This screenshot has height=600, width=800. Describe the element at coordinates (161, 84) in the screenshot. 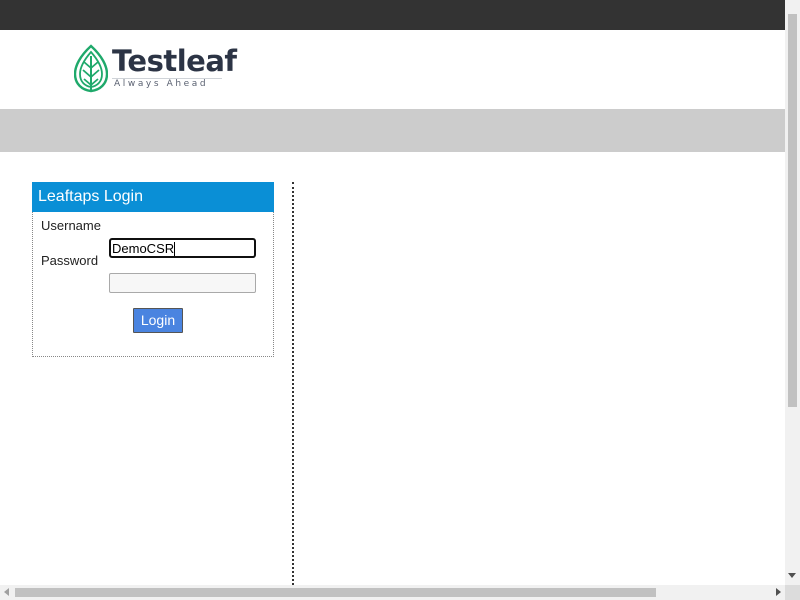

I see `logo-tagline: Always Ahead` at that location.